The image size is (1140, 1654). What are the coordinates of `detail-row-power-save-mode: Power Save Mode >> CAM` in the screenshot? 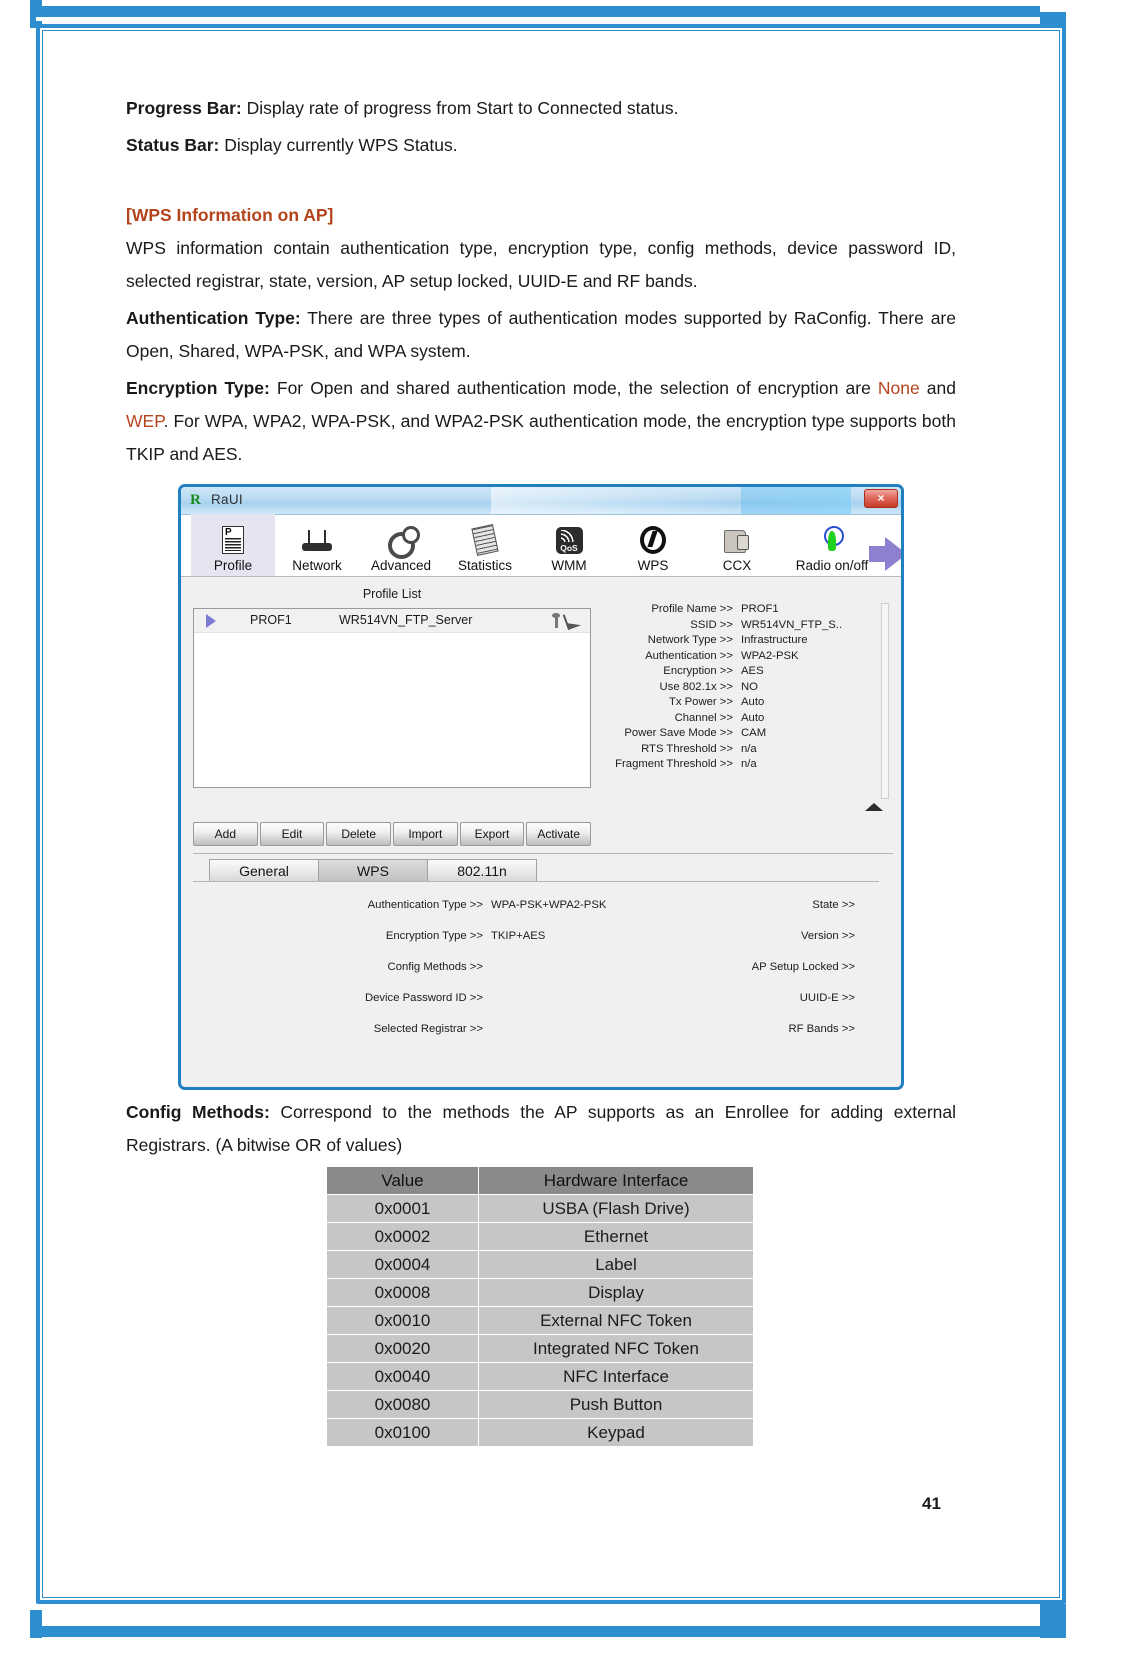 It's located at (749, 733).